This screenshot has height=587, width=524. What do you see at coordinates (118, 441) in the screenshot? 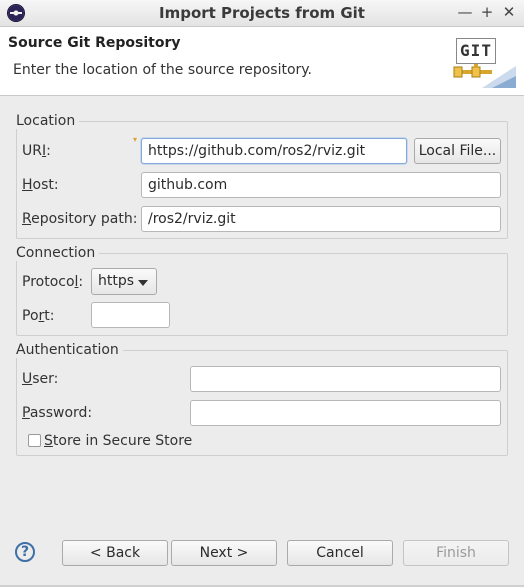
I see `store-secure-label: Store in Secure Store` at bounding box center [118, 441].